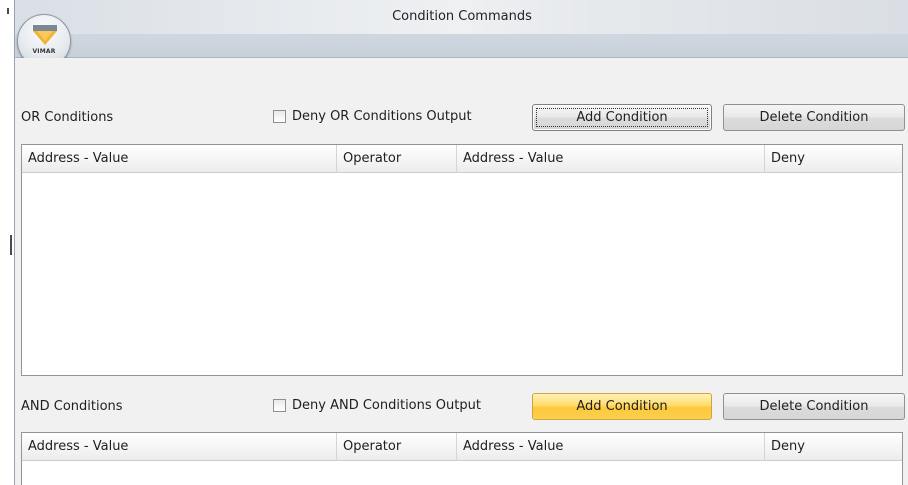  I want to click on and-add-condition-button: Add Condition, so click(622, 406).